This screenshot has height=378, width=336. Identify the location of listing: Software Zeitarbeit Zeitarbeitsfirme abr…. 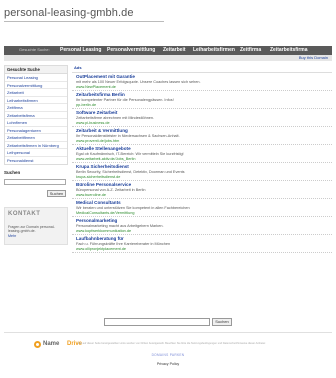
(202, 118).